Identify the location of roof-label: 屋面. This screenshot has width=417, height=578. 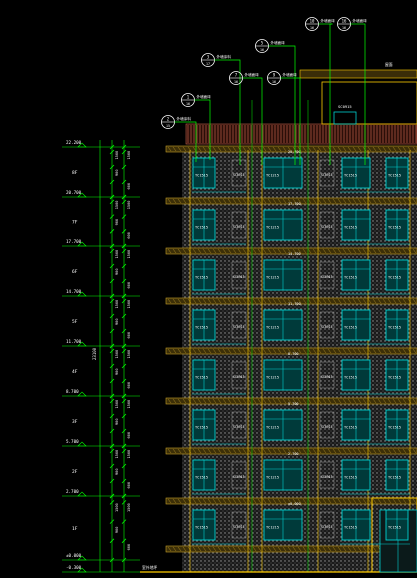
(389, 64).